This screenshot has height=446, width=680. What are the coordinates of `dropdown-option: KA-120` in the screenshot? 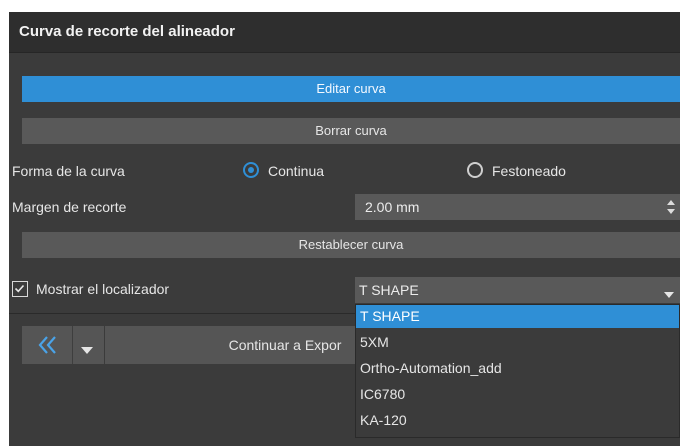 It's located at (517, 420).